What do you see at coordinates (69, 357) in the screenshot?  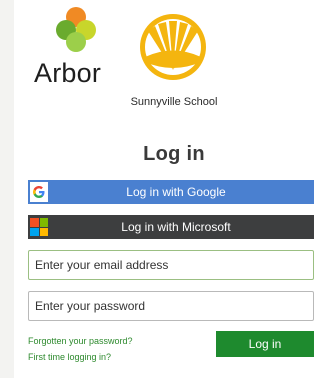 I see `first-time-login-link: First time logging in?` at bounding box center [69, 357].